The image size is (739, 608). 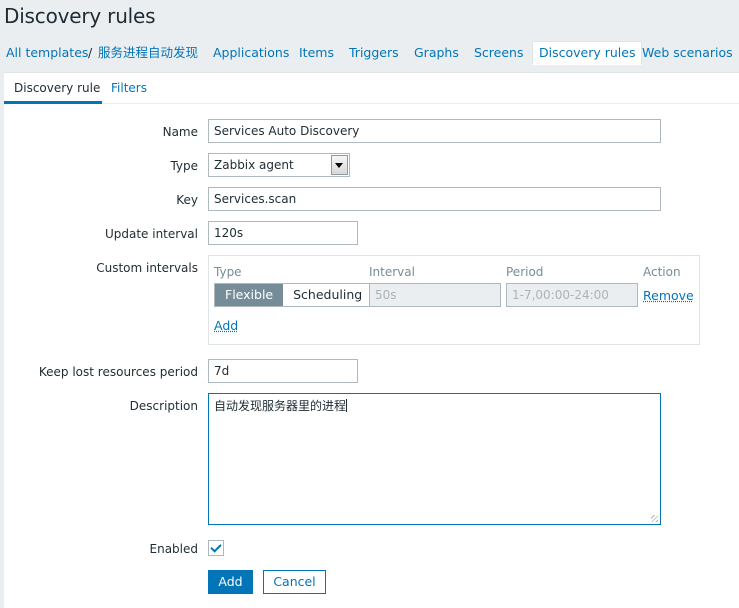 What do you see at coordinates (280, 406) in the screenshot?
I see `description-text: 自动发现服务器里的进程` at bounding box center [280, 406].